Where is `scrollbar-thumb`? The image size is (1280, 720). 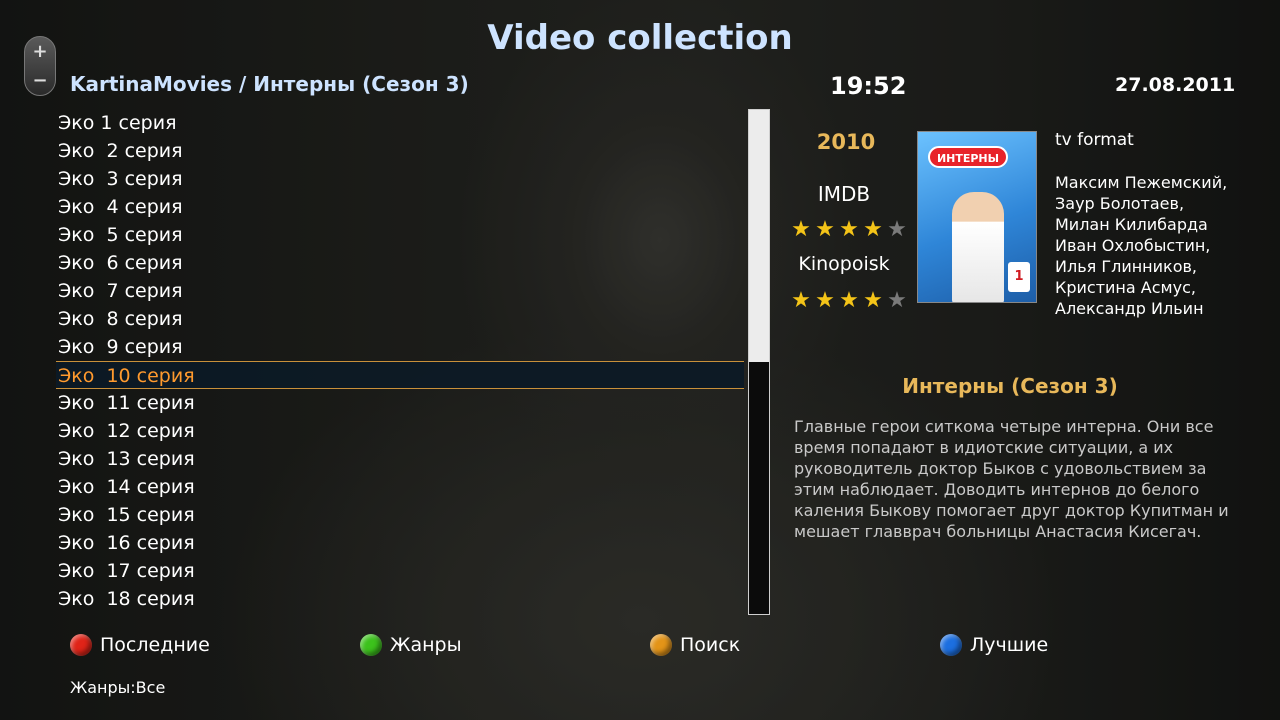
scrollbar-thumb is located at coordinates (759, 236).